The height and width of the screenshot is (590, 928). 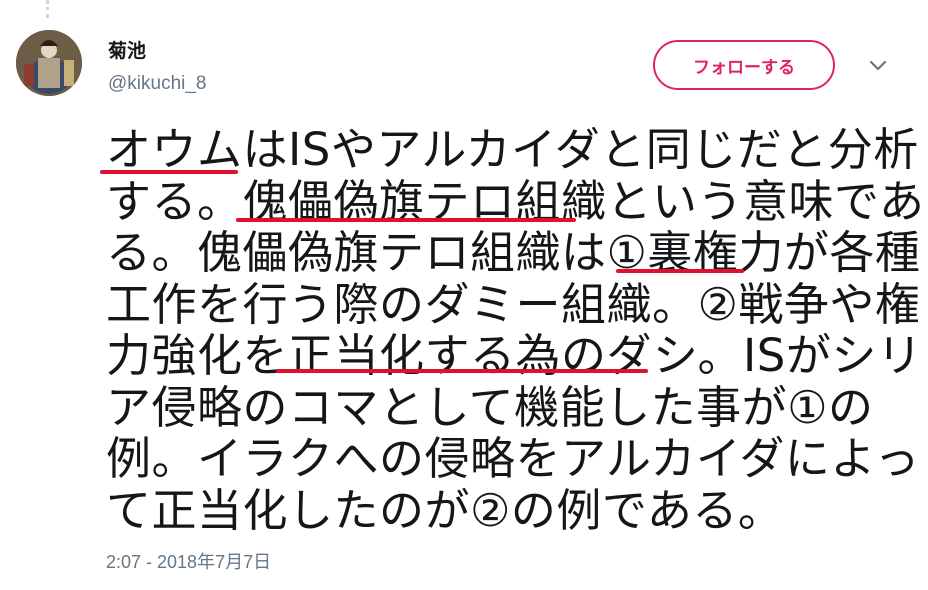 What do you see at coordinates (188, 561) in the screenshot?
I see `tweet-timestamp: 2:07 - 2018年7月7日` at bounding box center [188, 561].